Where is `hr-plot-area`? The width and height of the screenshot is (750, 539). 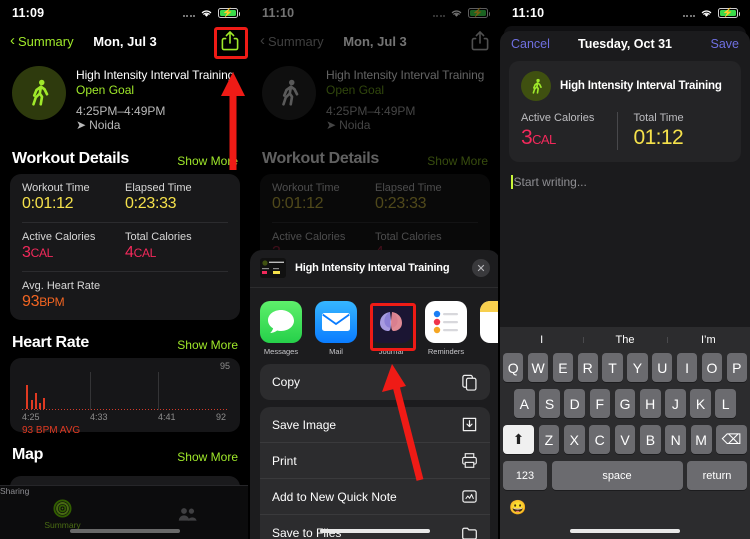 hr-plot-area is located at coordinates (125, 391).